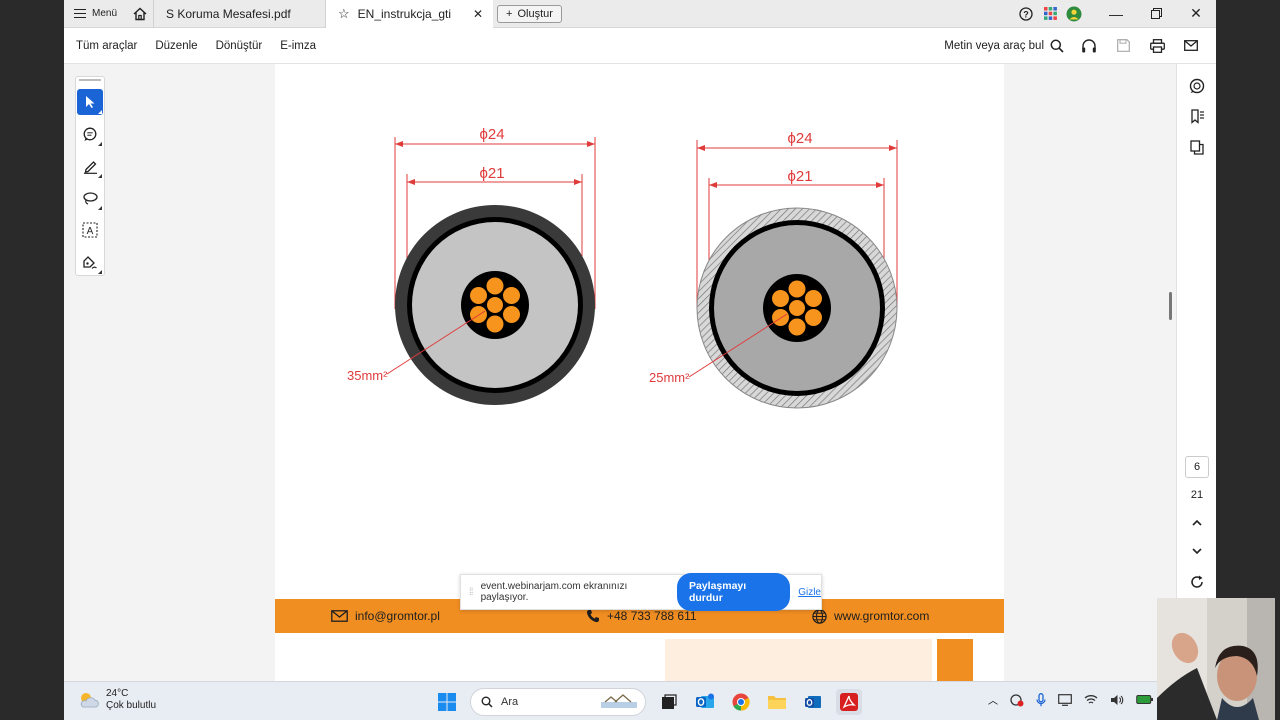 This screenshot has width=1280, height=720. I want to click on copy-pages-icon, so click(1197, 147).